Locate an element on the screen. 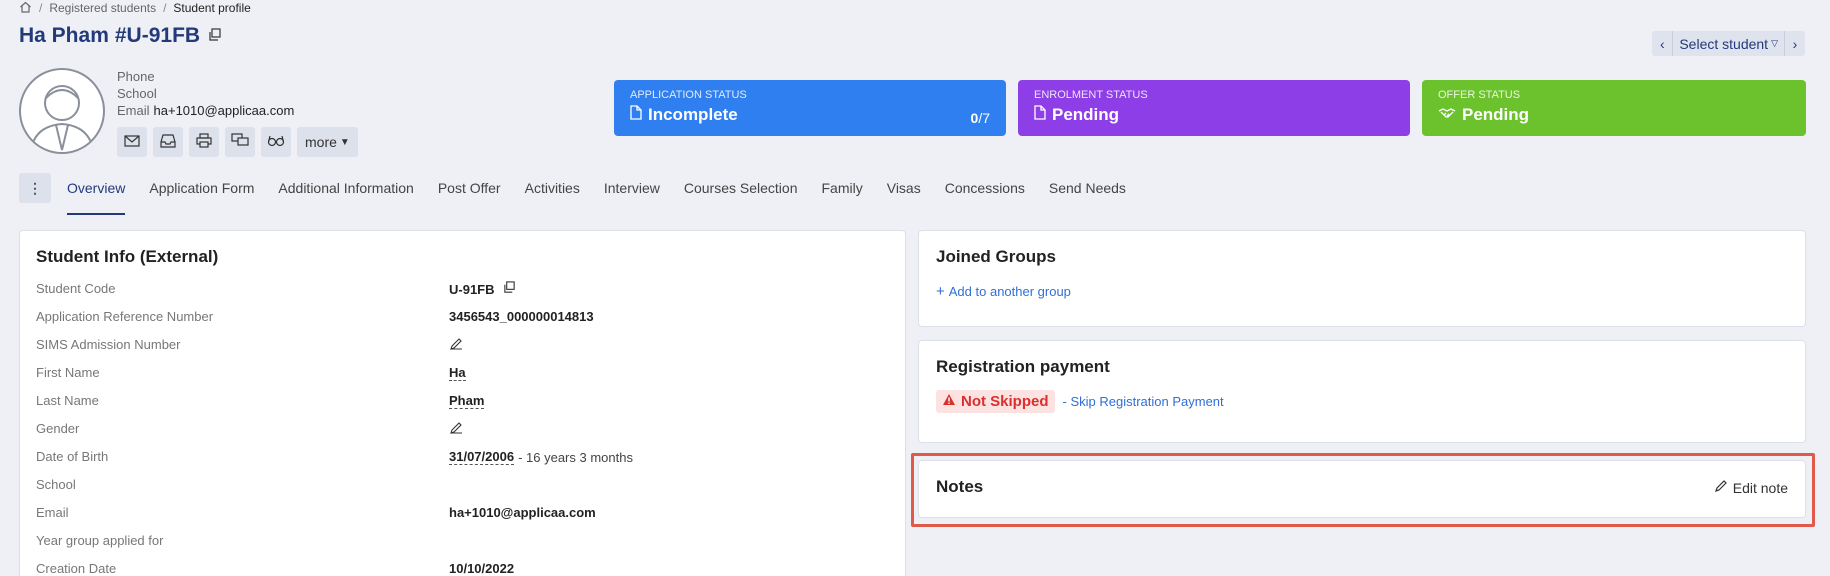 The width and height of the screenshot is (1830, 576). add-to-group-label: Add to another group is located at coordinates (1009, 291).